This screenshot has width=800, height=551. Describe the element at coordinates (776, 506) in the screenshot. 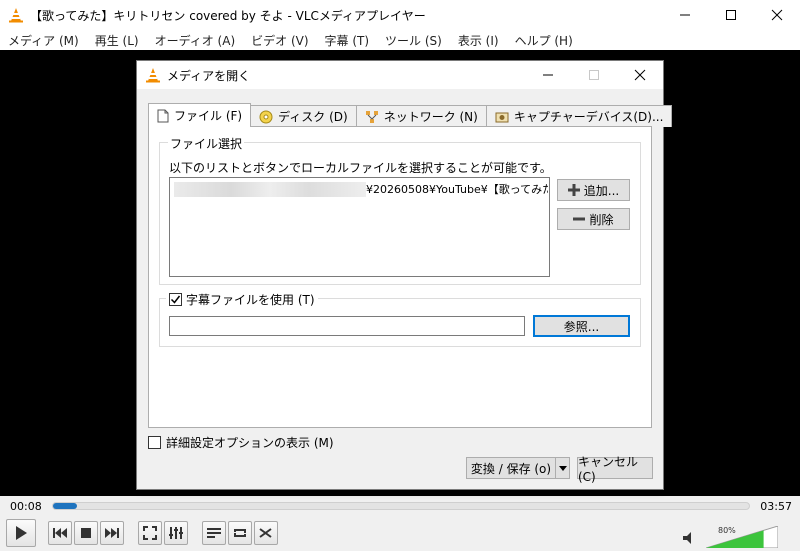

I see `total-time: 03:57` at that location.